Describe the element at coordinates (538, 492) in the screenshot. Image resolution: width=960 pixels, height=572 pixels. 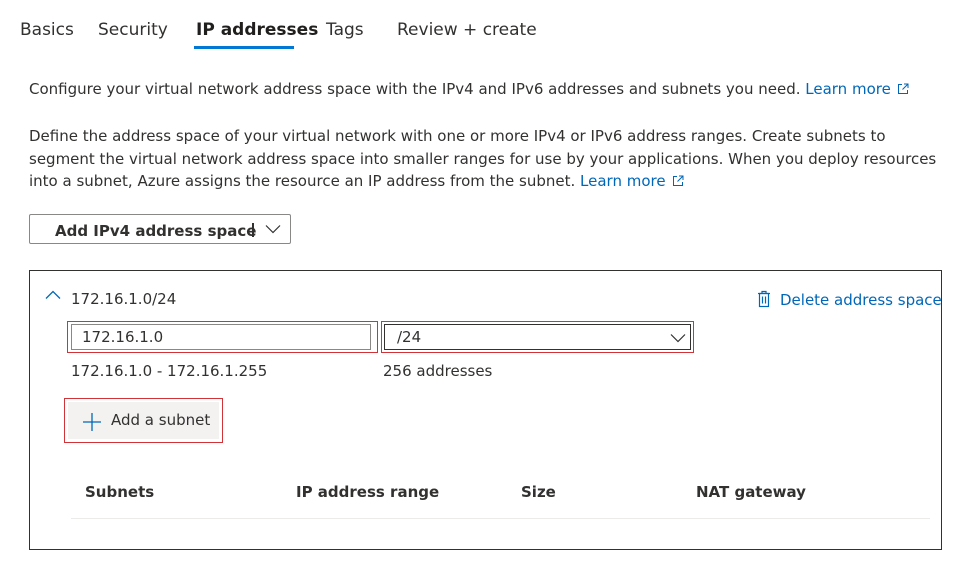
I see `column-header-size: Size` at that location.